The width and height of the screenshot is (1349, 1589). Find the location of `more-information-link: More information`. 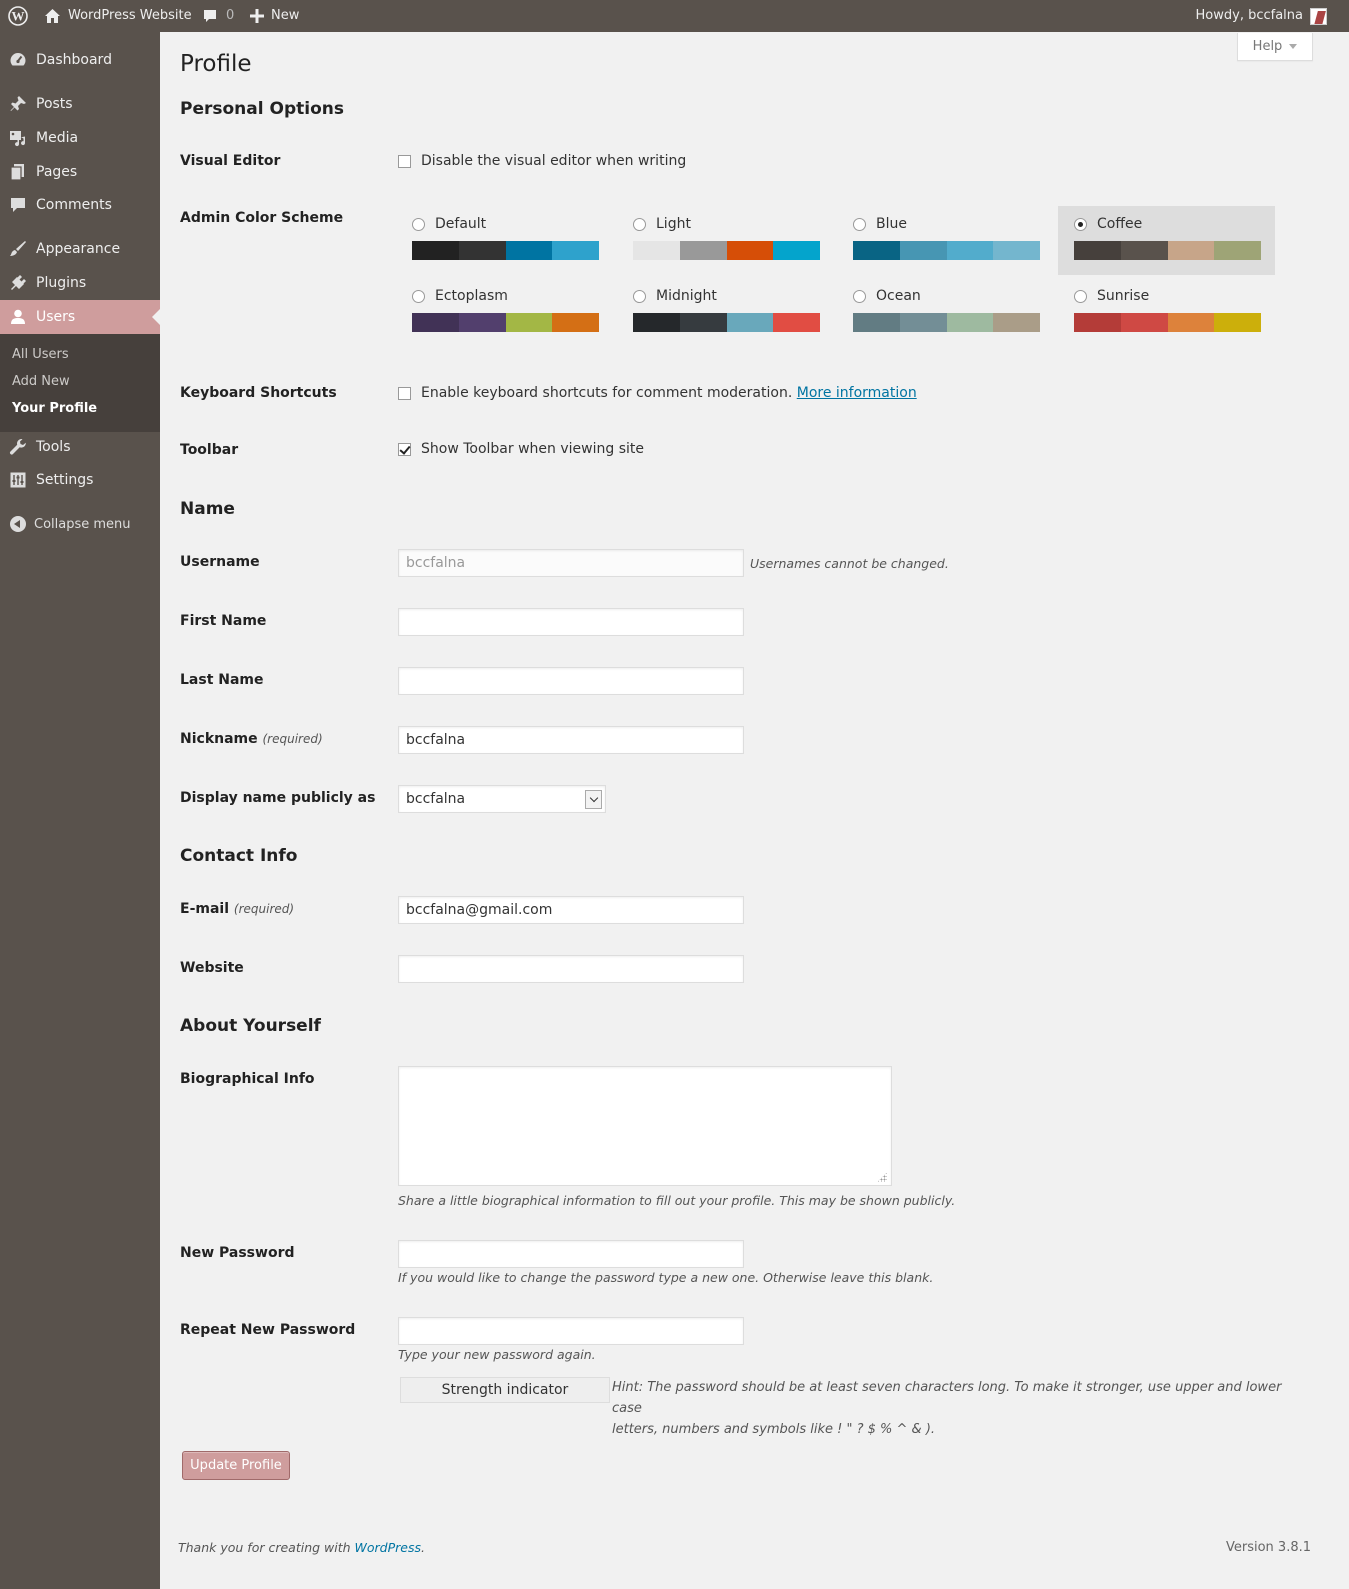

more-information-link: More information is located at coordinates (857, 393).